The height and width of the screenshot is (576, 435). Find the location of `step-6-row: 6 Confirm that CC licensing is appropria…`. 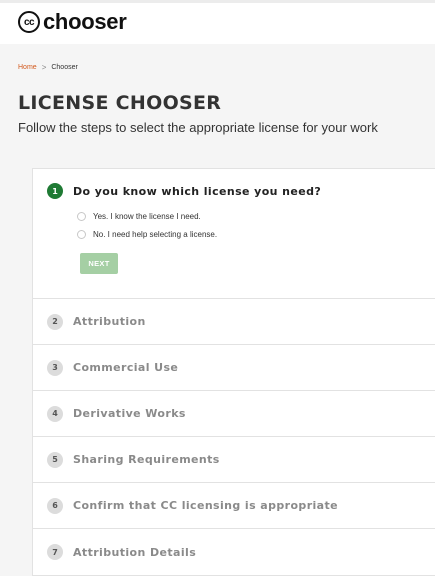

step-6-row: 6 Confirm that CC licensing is appropria… is located at coordinates (234, 506).